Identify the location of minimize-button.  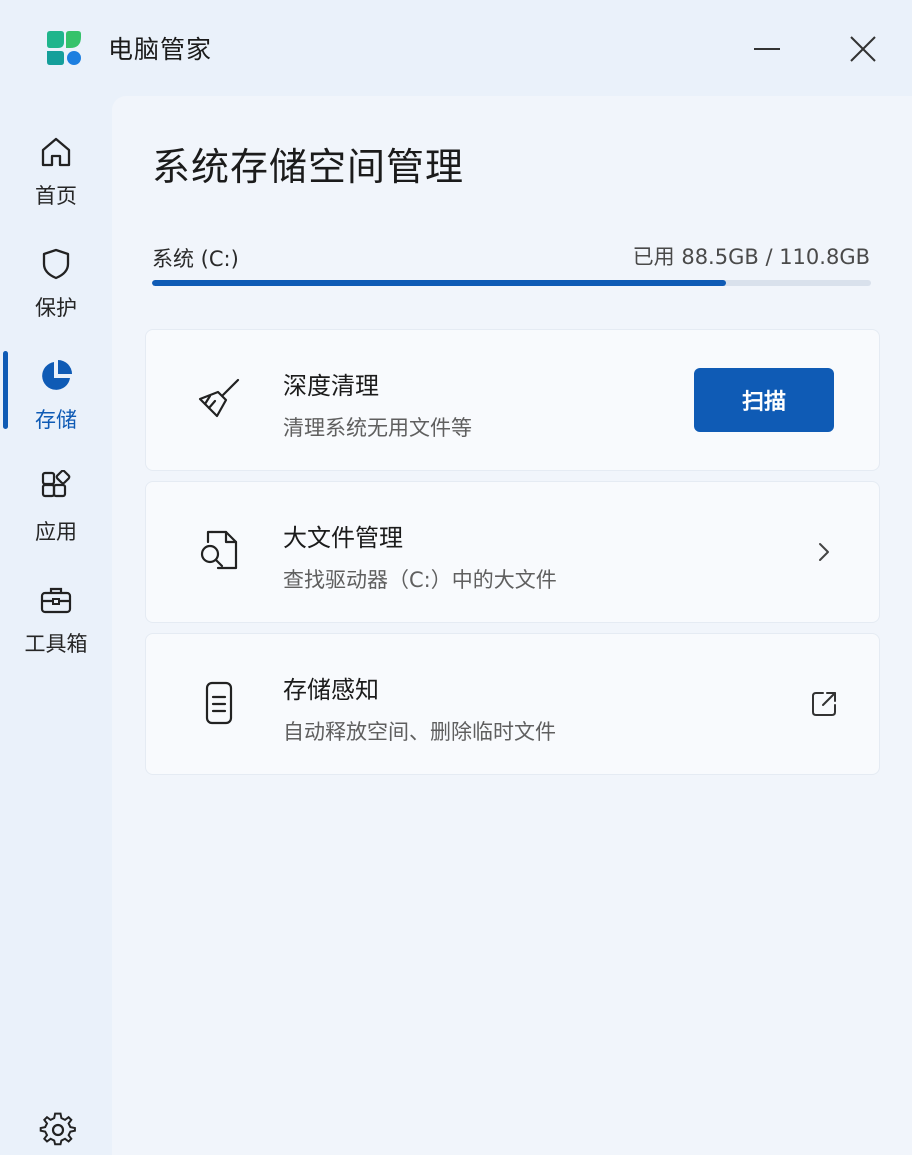
(767, 49).